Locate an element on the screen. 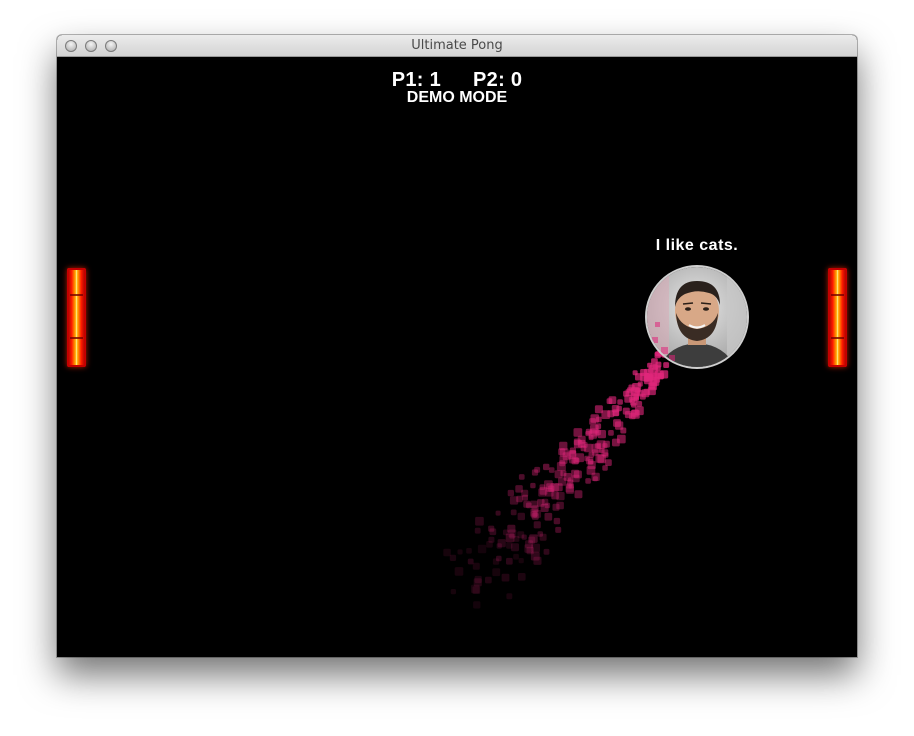 The image size is (914, 736). left-paddle is located at coordinates (76, 317).